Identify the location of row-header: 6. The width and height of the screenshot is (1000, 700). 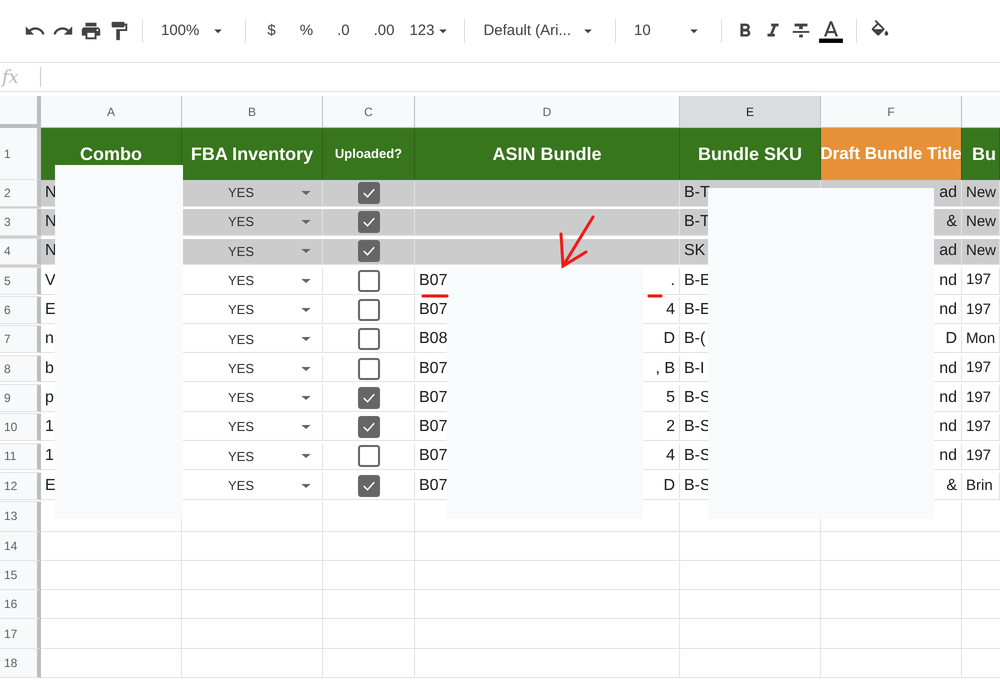
(20, 310).